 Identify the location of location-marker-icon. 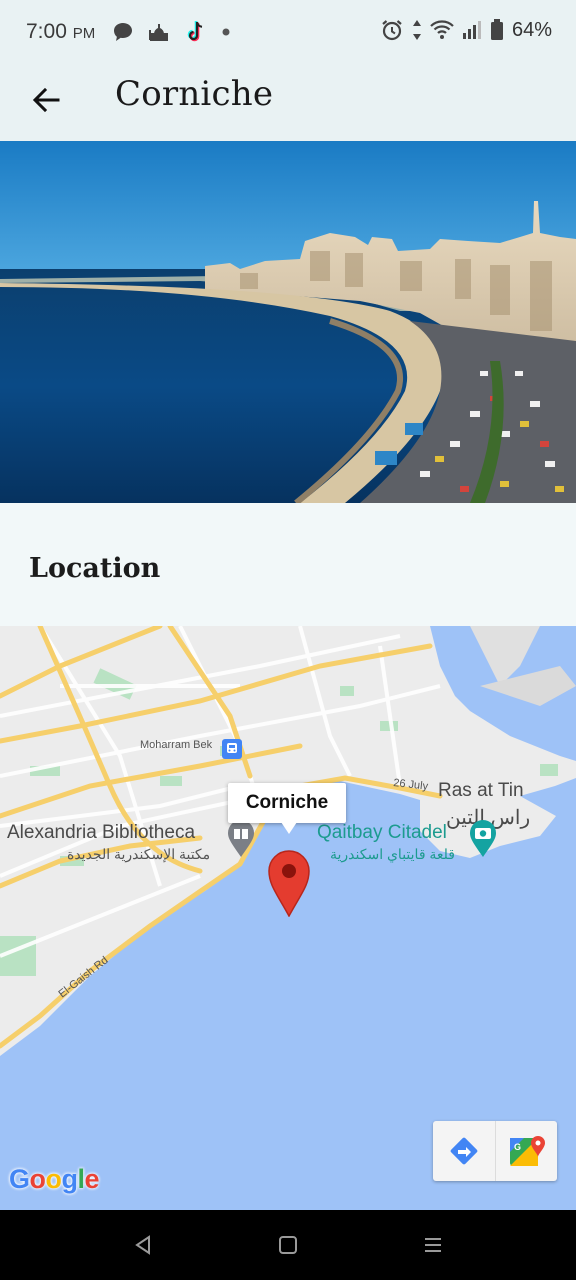
(289, 885).